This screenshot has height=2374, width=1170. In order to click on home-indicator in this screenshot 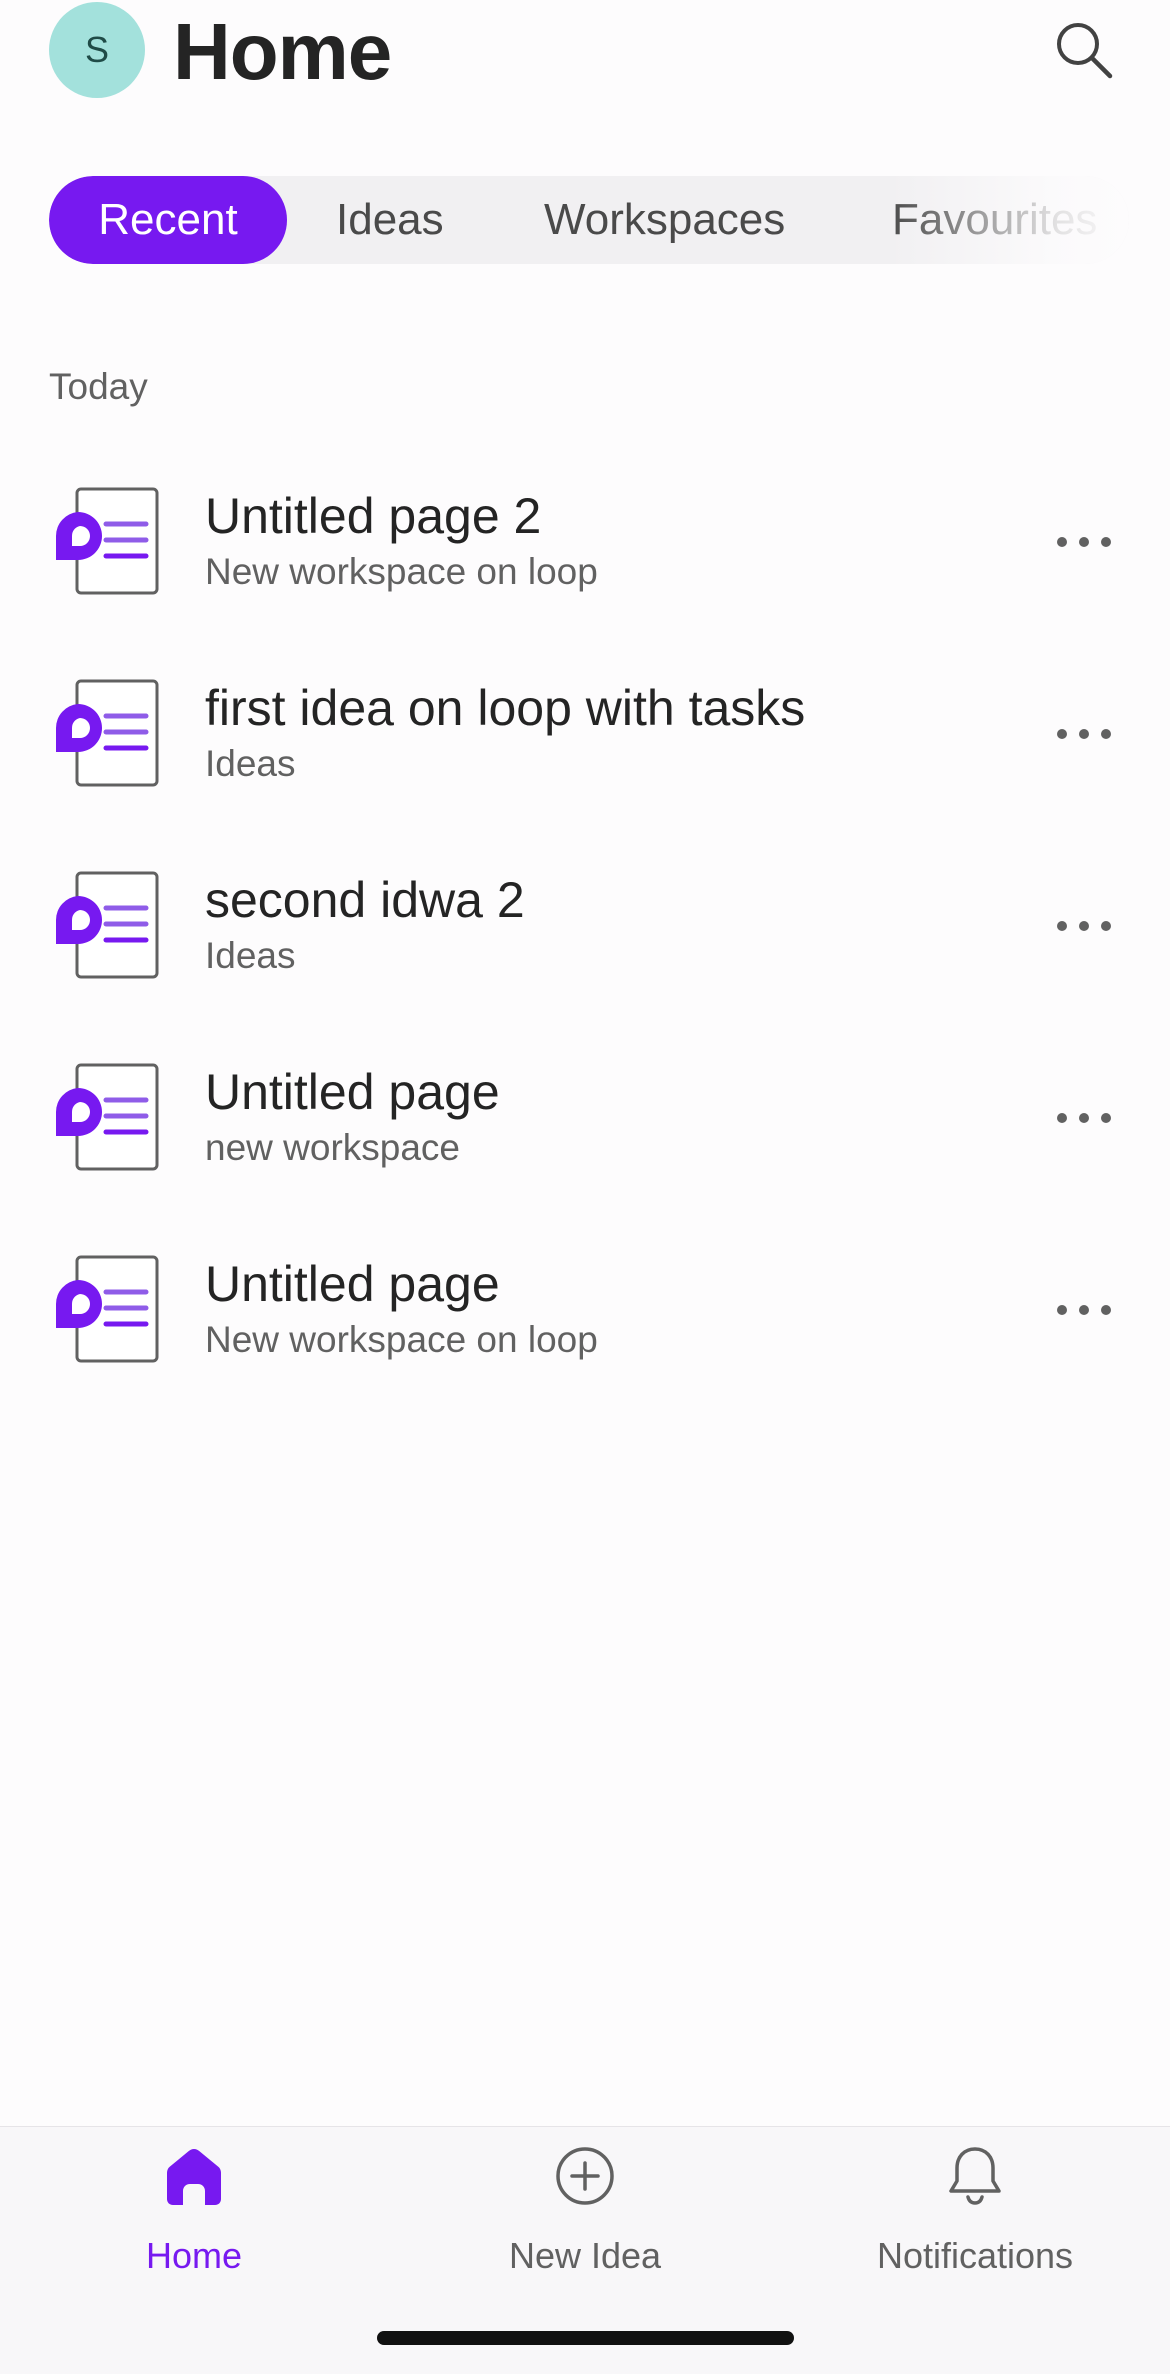, I will do `click(585, 2338)`.